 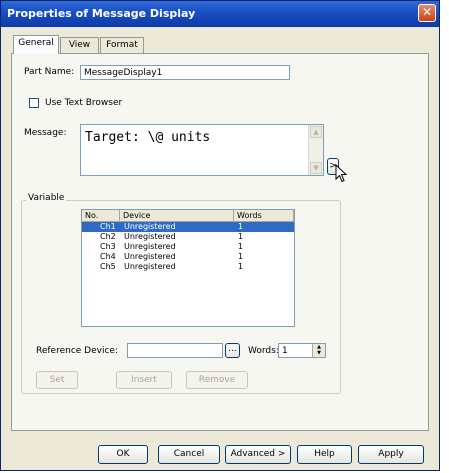 I want to click on apply-label: Apply, so click(x=391, y=454).